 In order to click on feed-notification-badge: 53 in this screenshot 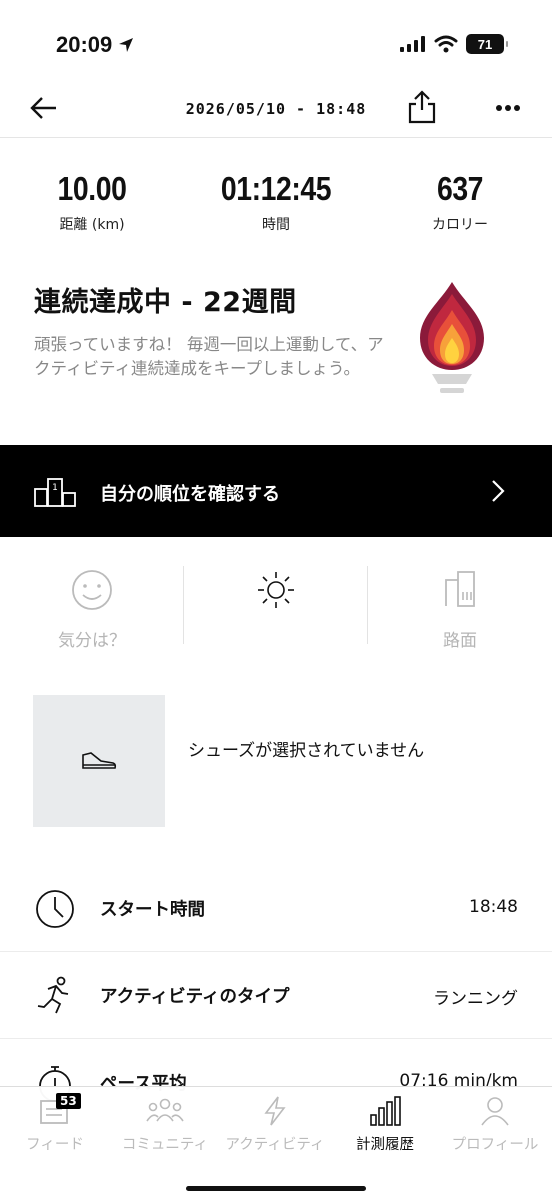, I will do `click(68, 1101)`.